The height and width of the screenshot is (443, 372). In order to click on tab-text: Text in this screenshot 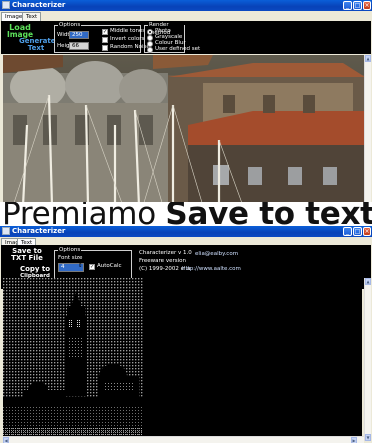, I will do `click(32, 16)`.